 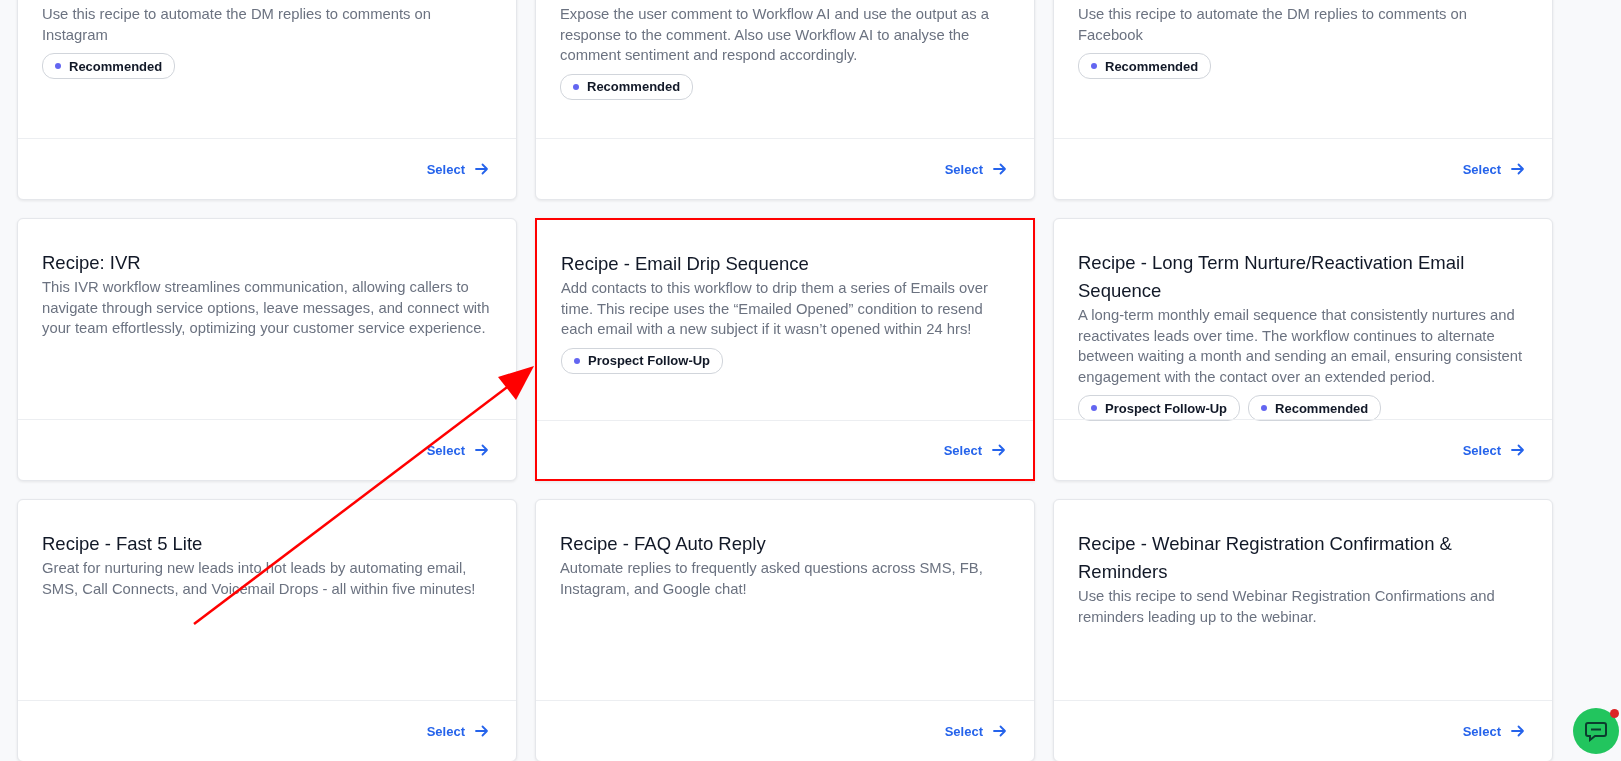 I want to click on card-title: Recipe: IVR, so click(x=92, y=263).